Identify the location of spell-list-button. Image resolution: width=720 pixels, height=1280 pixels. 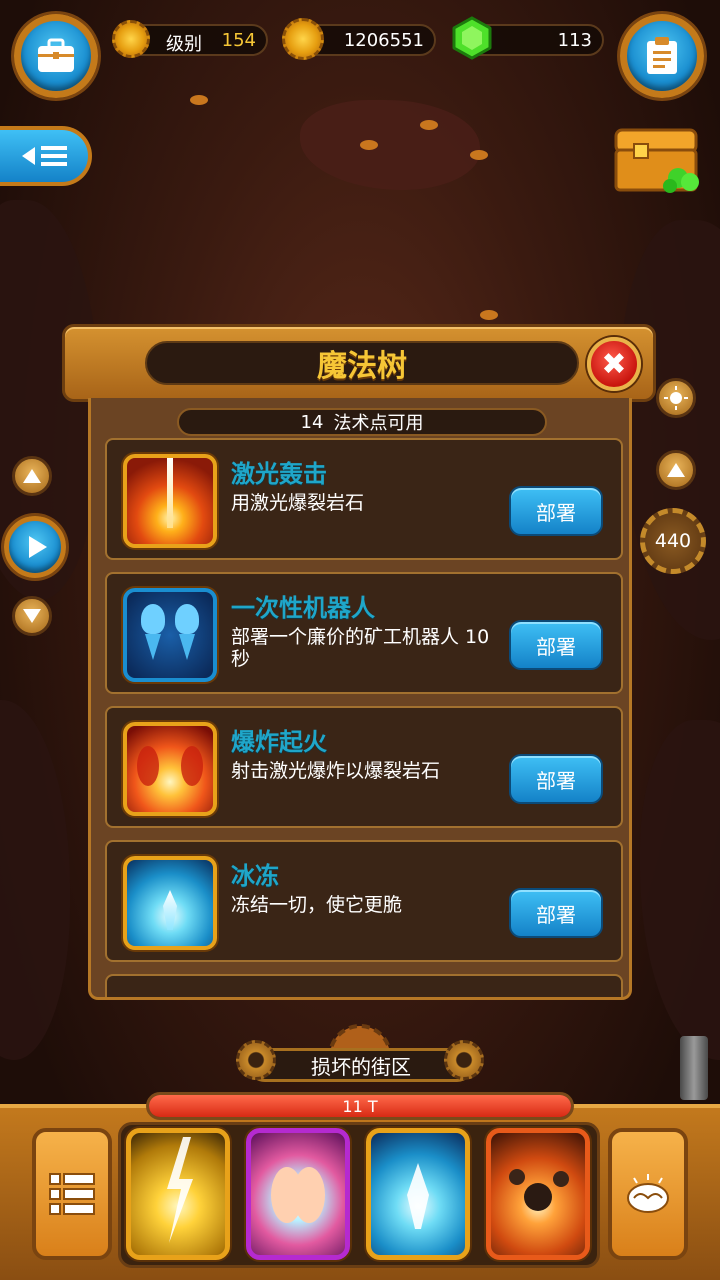
(72, 1194).